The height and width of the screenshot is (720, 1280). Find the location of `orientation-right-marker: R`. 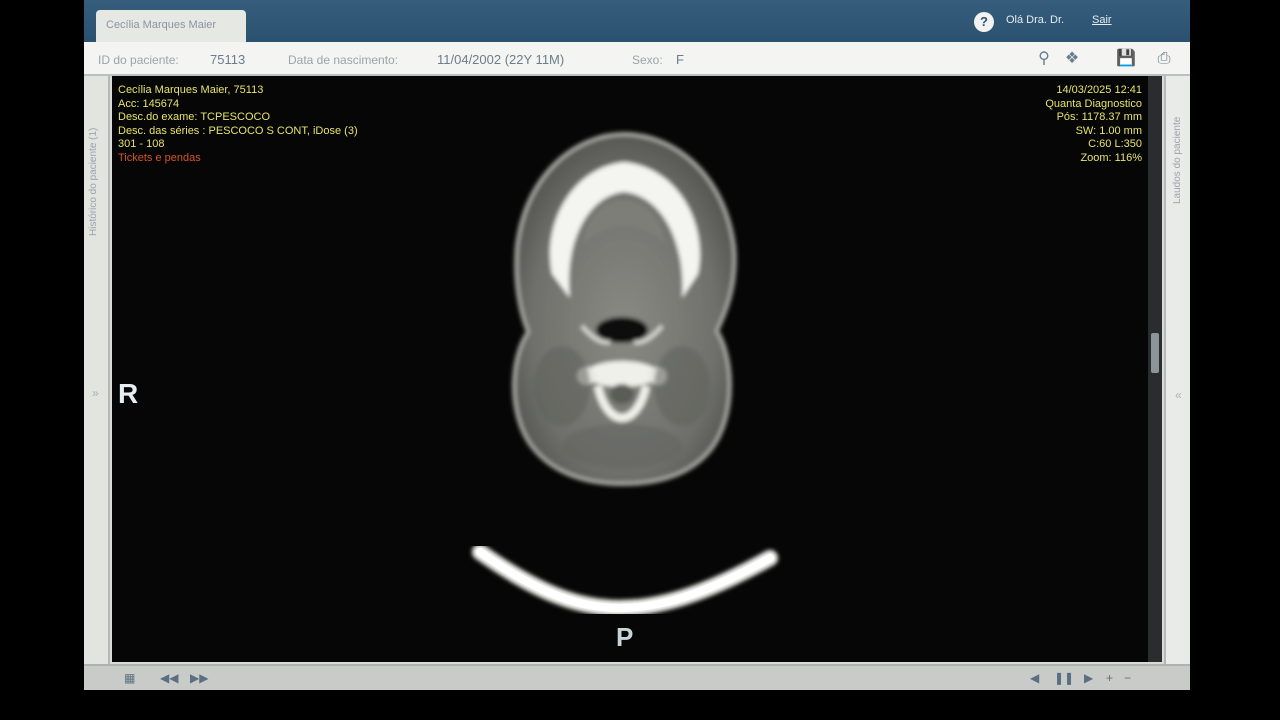

orientation-right-marker: R is located at coordinates (128, 393).